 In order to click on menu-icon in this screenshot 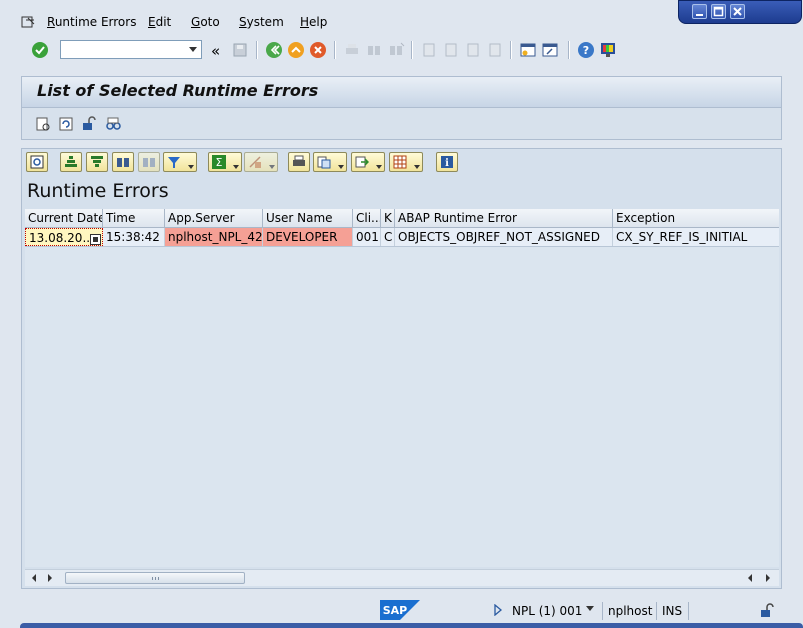, I will do `click(28, 23)`.